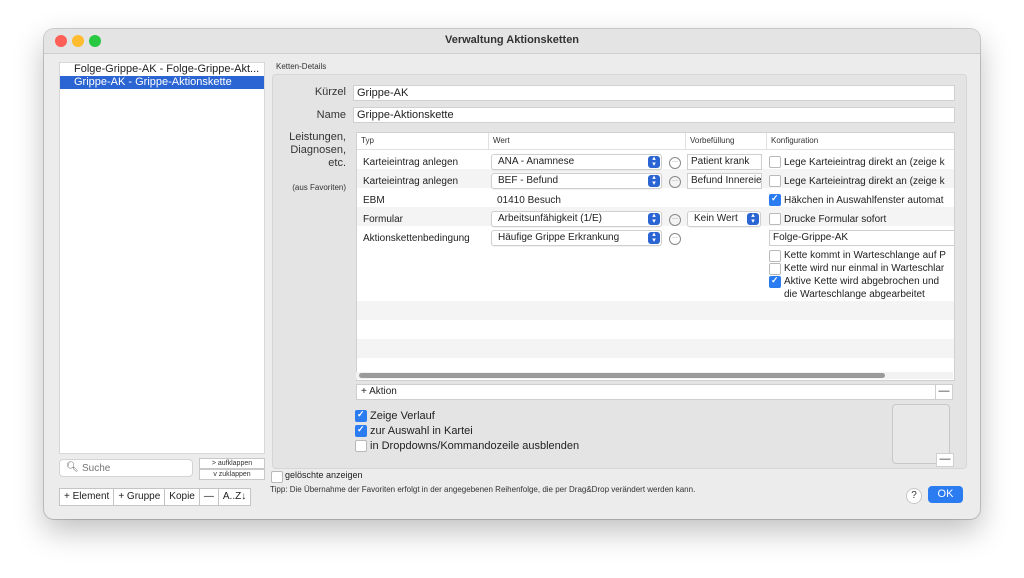 Image resolution: width=1024 pixels, height=578 pixels. I want to click on sort-button: A..Z↓, so click(234, 497).